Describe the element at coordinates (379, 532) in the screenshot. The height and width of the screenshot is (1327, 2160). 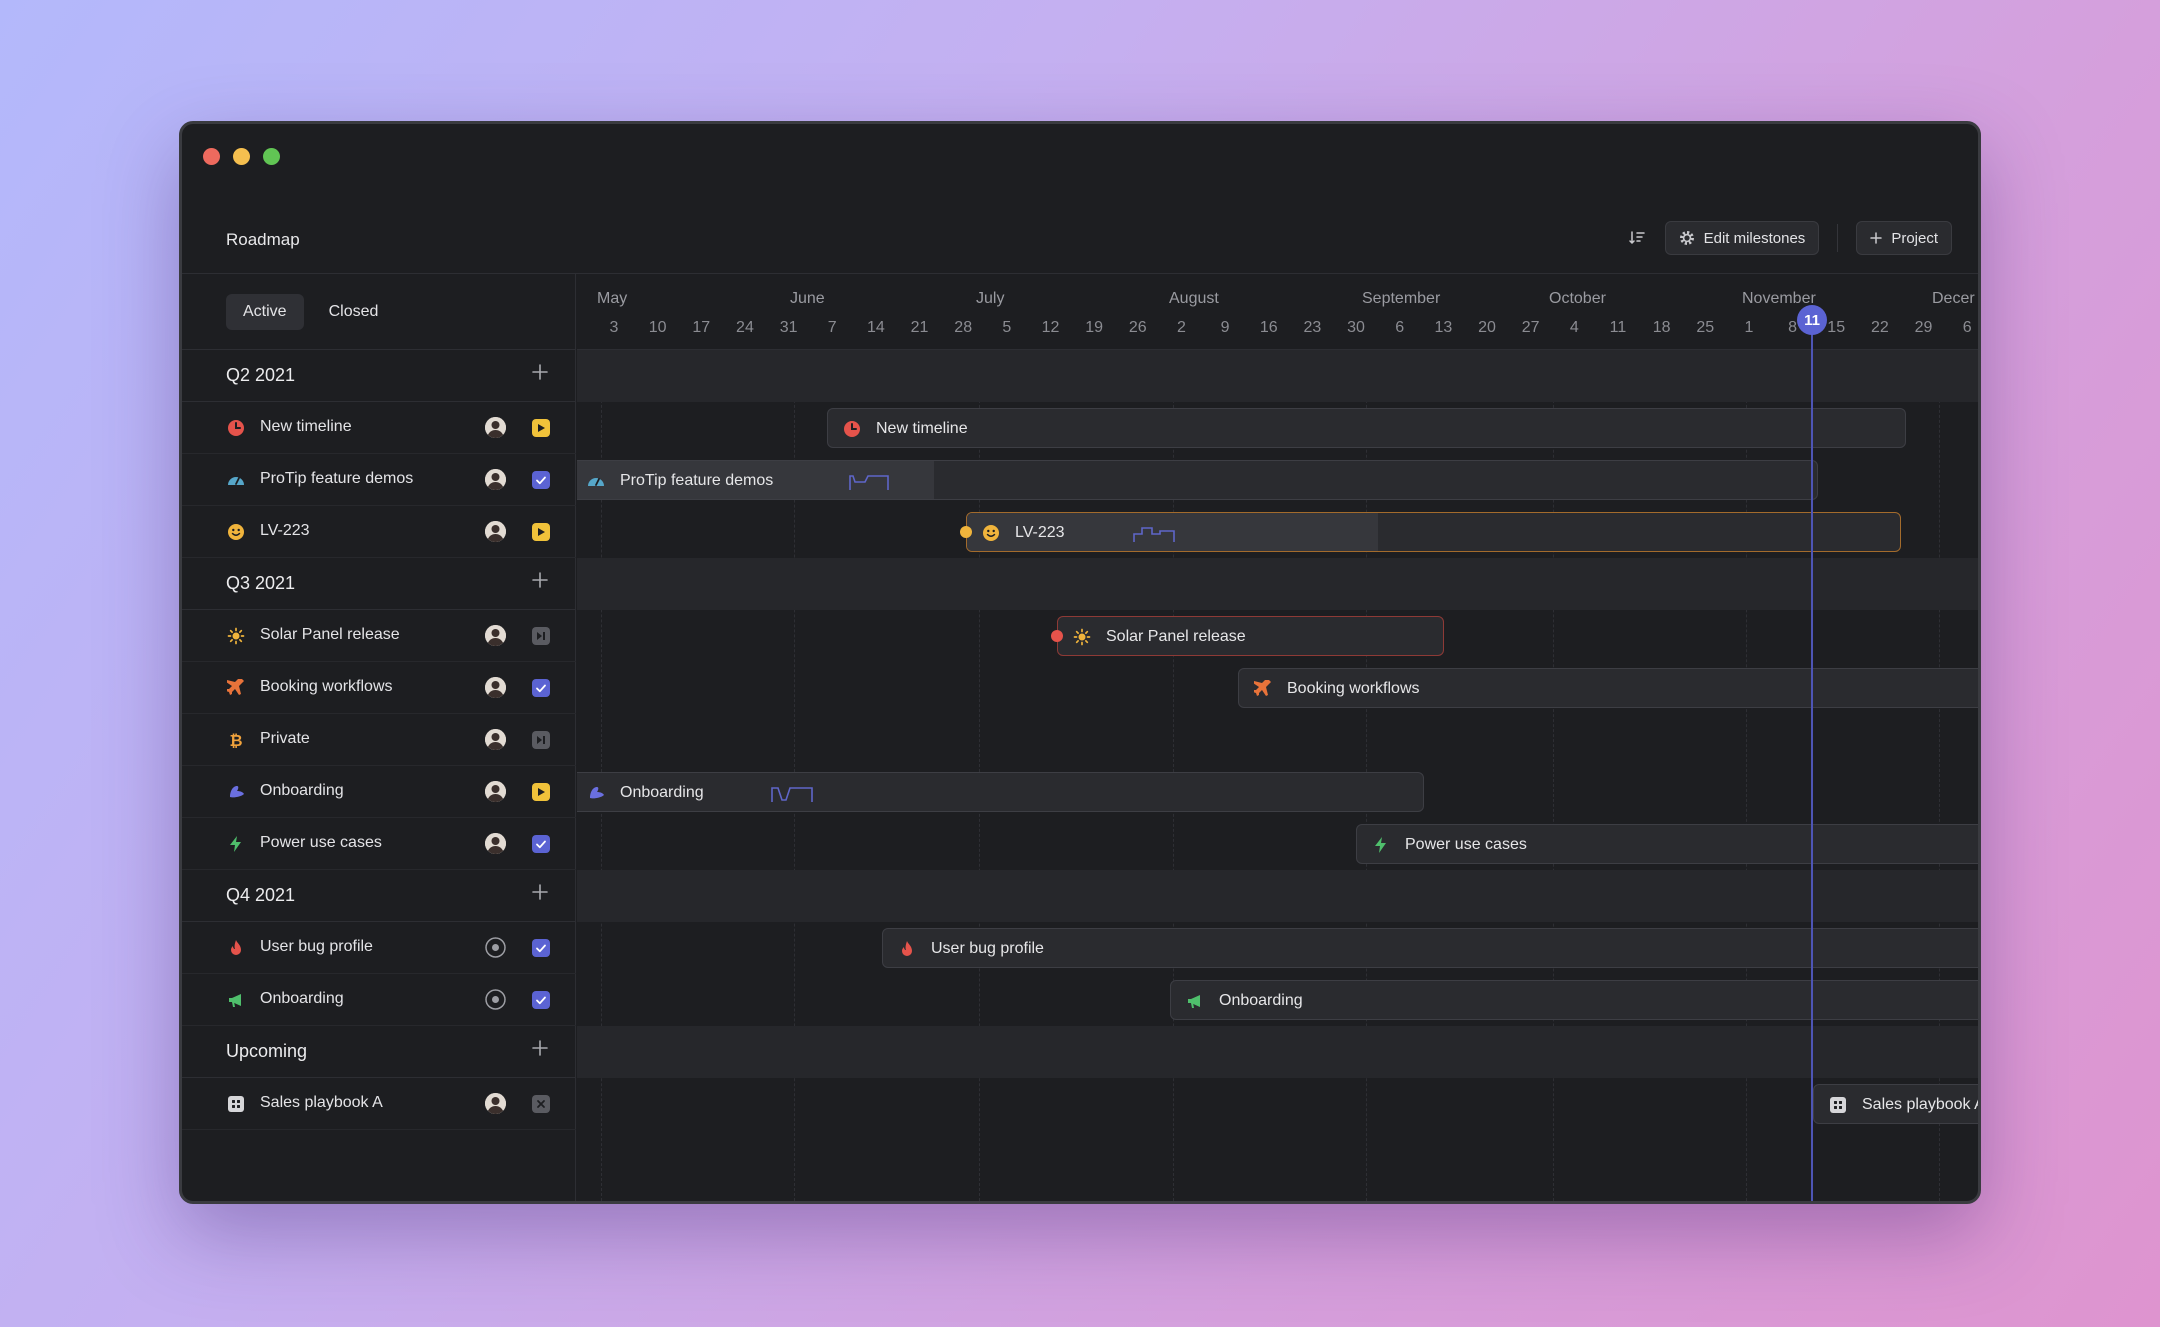
I see `project-row: LV-223` at that location.